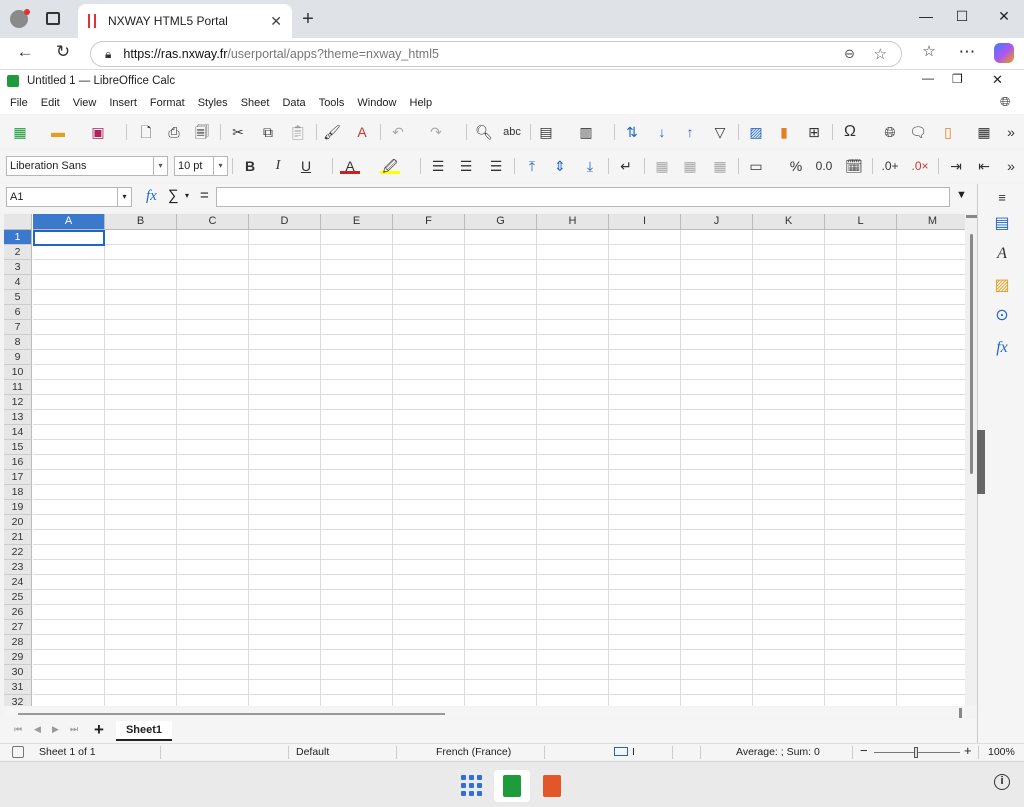  I want to click on styles-icon: A, so click(1002, 254).